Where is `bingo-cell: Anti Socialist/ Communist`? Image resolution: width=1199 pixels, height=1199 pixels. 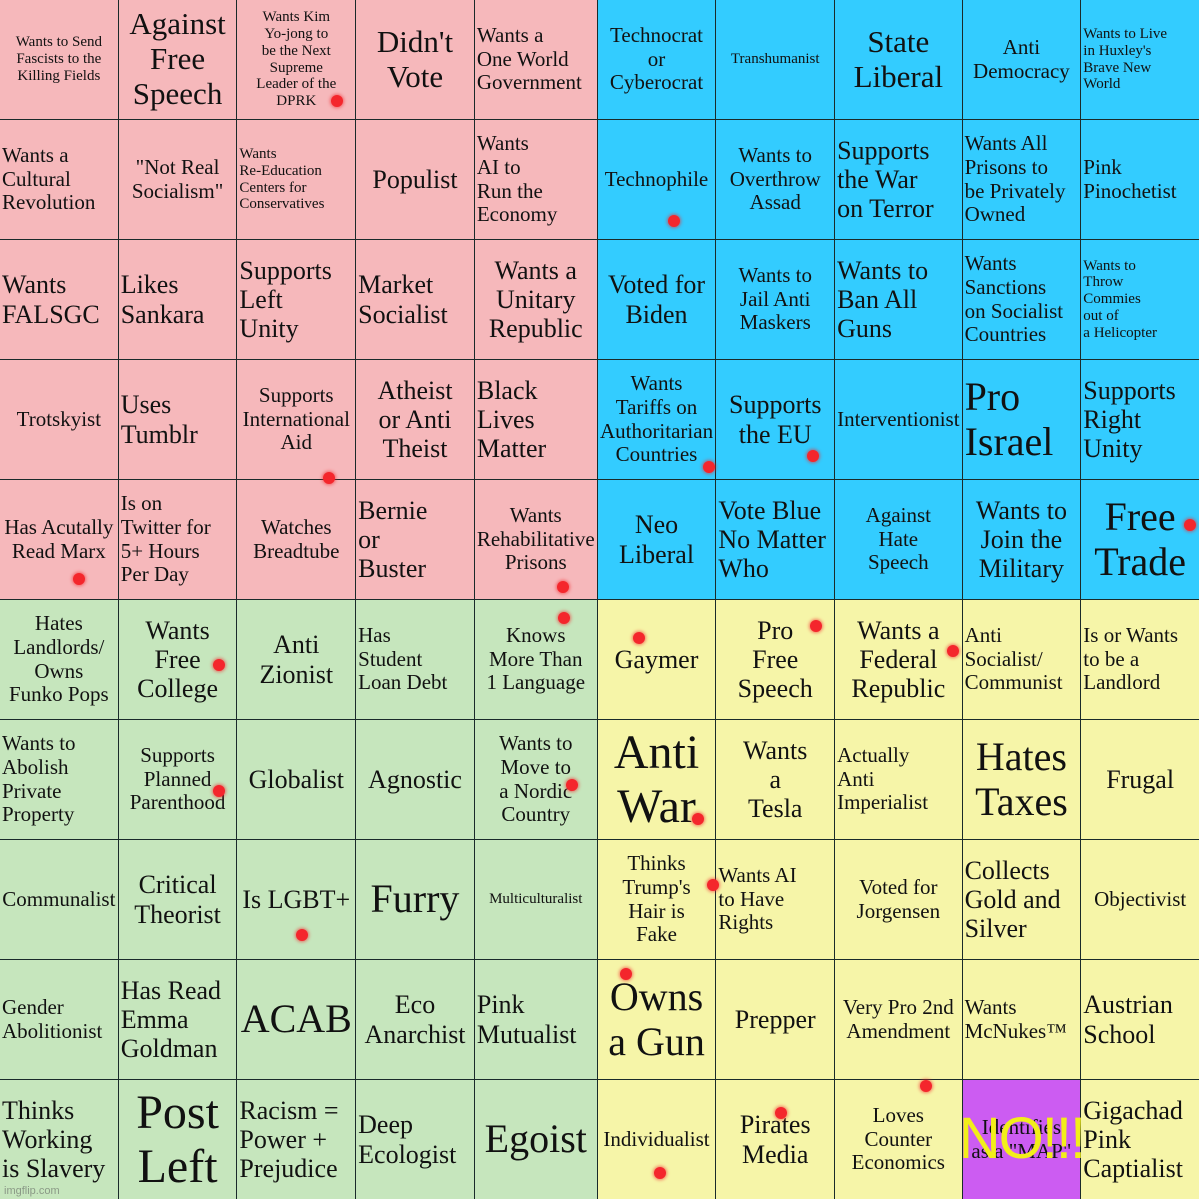 bingo-cell: Anti Socialist/ Communist is located at coordinates (1021, 659).